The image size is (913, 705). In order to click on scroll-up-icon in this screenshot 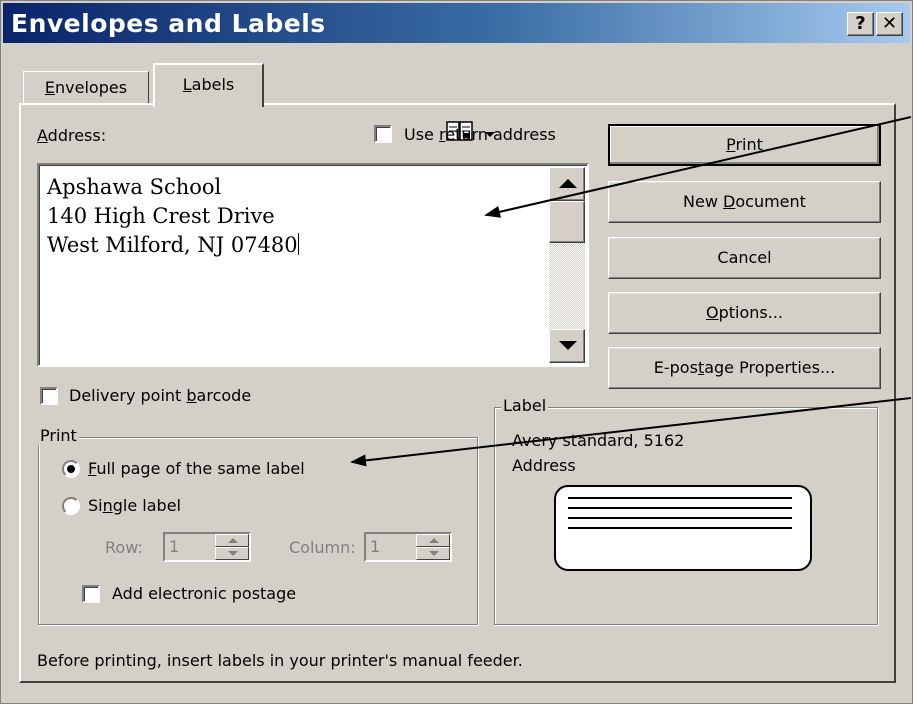, I will do `click(568, 183)`.